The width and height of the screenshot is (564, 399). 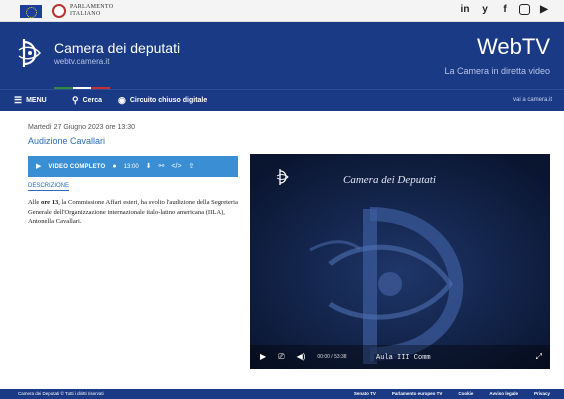 I want to click on closed-circuit-label: Circuito chiuso digitale, so click(x=168, y=100).